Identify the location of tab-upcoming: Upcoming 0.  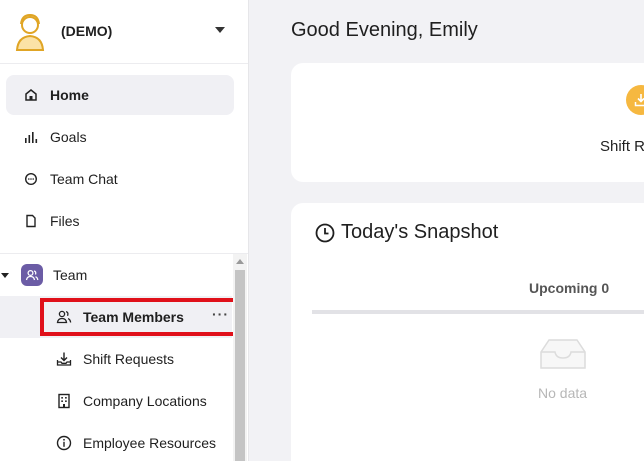
(569, 288).